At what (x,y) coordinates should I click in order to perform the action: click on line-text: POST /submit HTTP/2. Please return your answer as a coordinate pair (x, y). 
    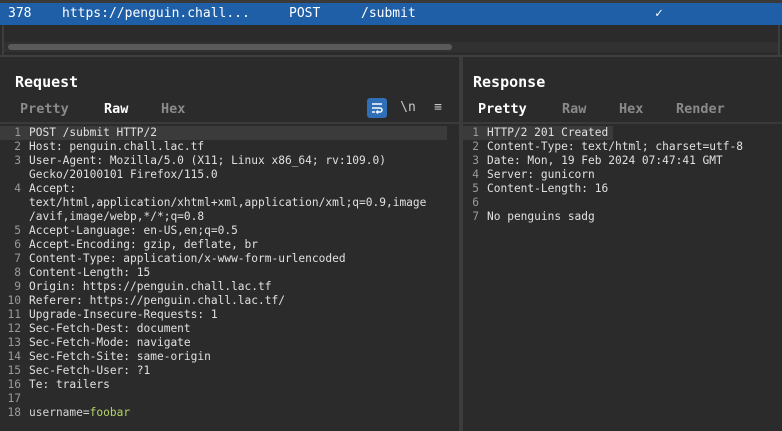
    Looking at the image, I should click on (93, 132).